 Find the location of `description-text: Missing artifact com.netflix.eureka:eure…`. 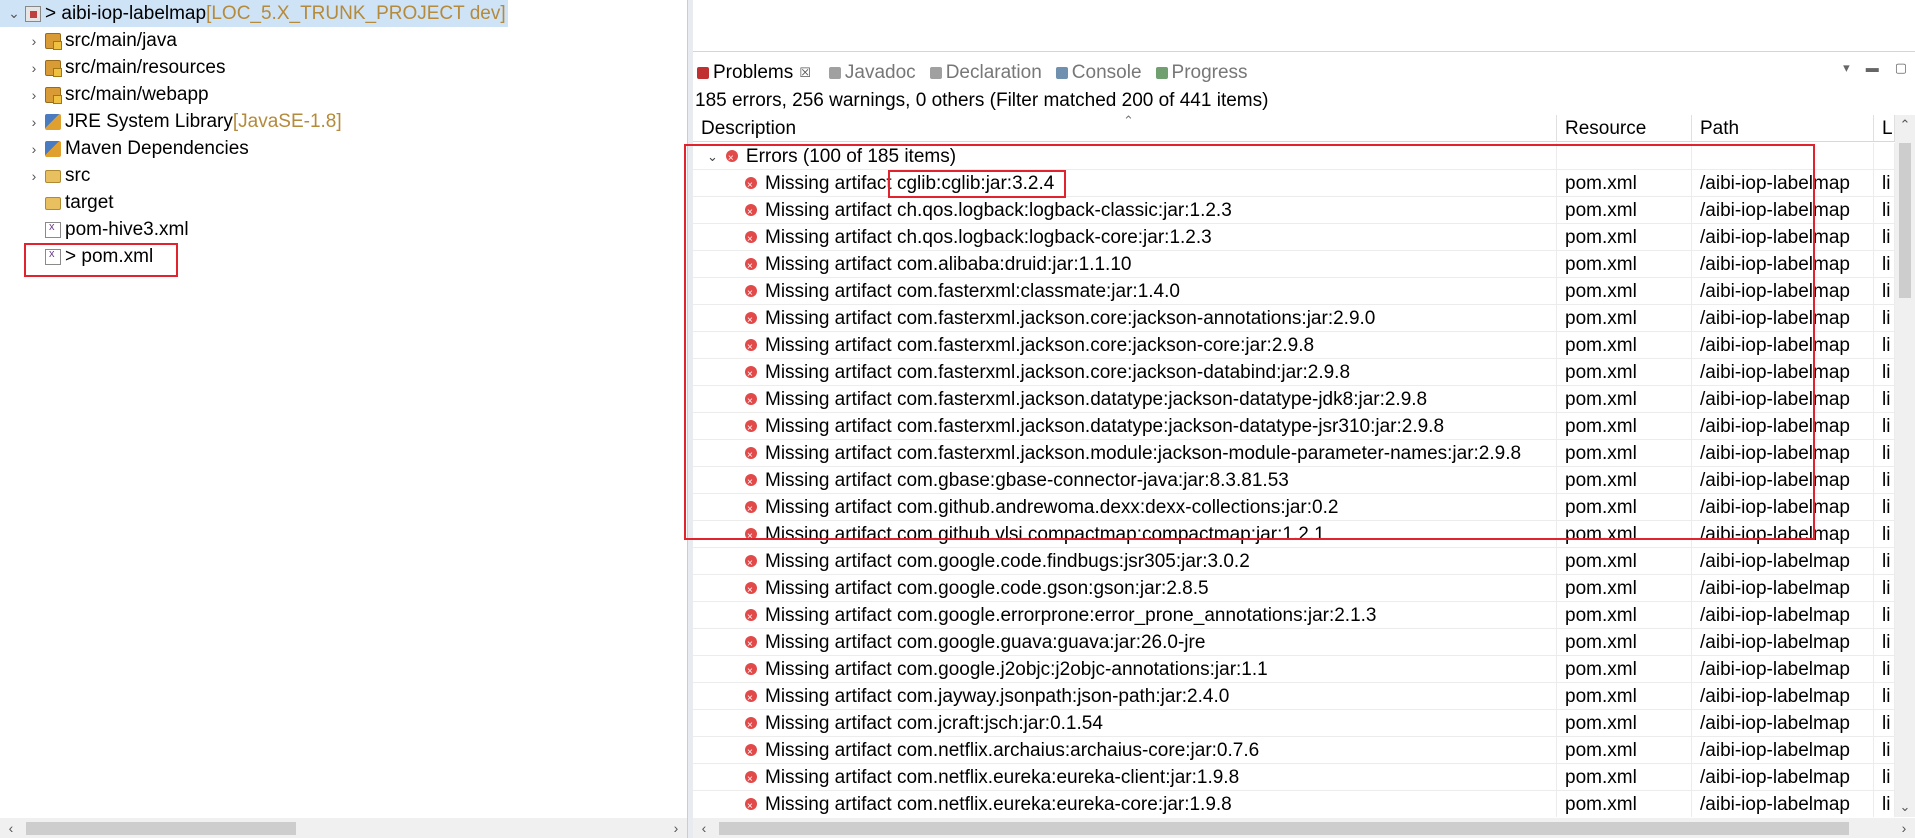

description-text: Missing artifact com.netflix.eureka:eure… is located at coordinates (998, 804).